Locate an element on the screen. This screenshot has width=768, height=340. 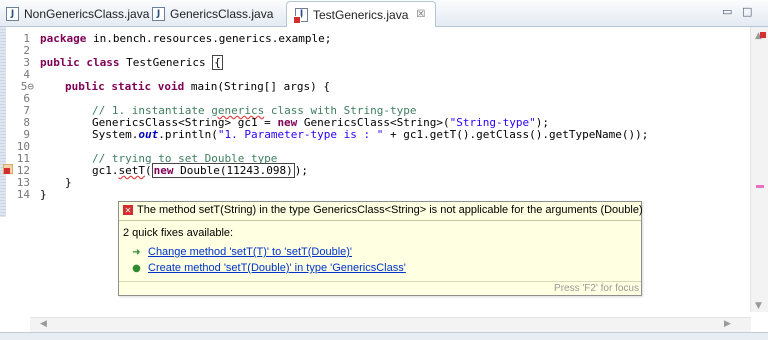
tab-label: NonGenericsClass.java is located at coordinates (87, 14).